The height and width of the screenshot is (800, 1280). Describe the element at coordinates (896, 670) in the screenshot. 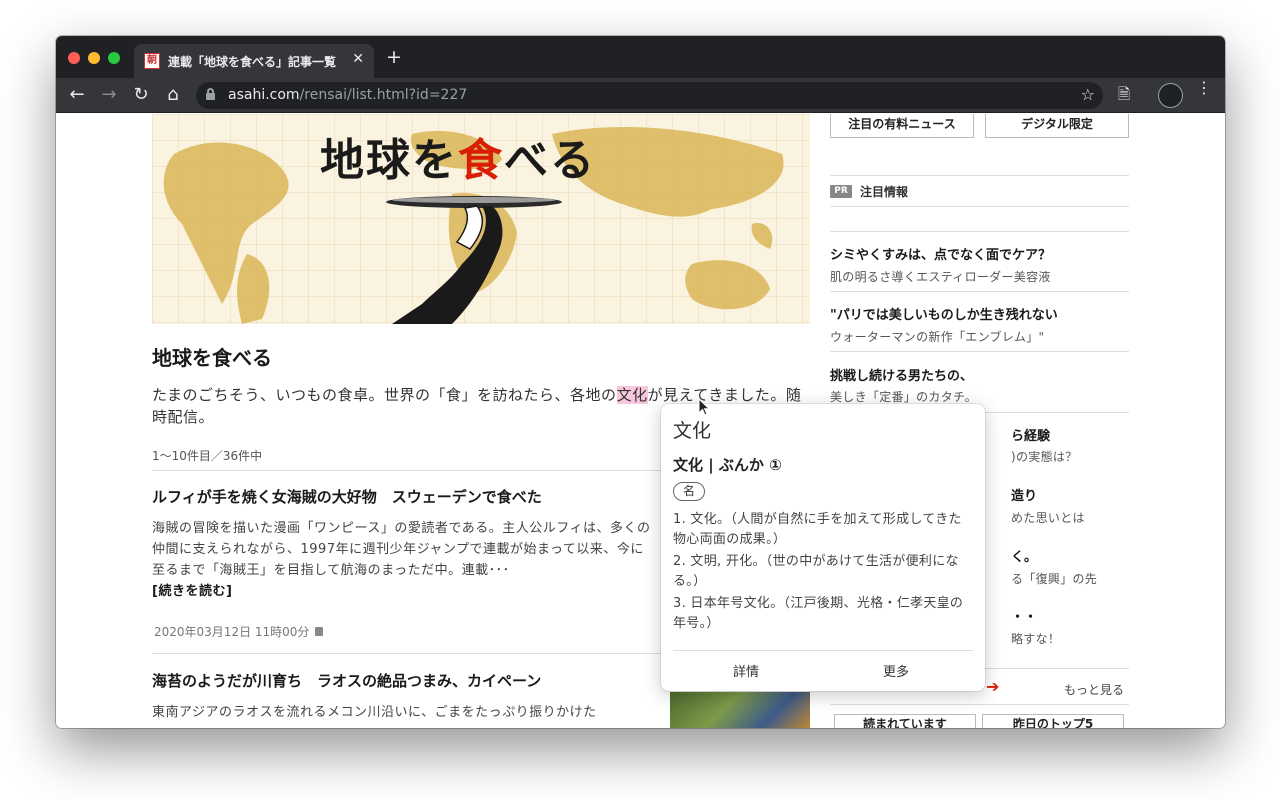

I see `more-button: 更多` at that location.